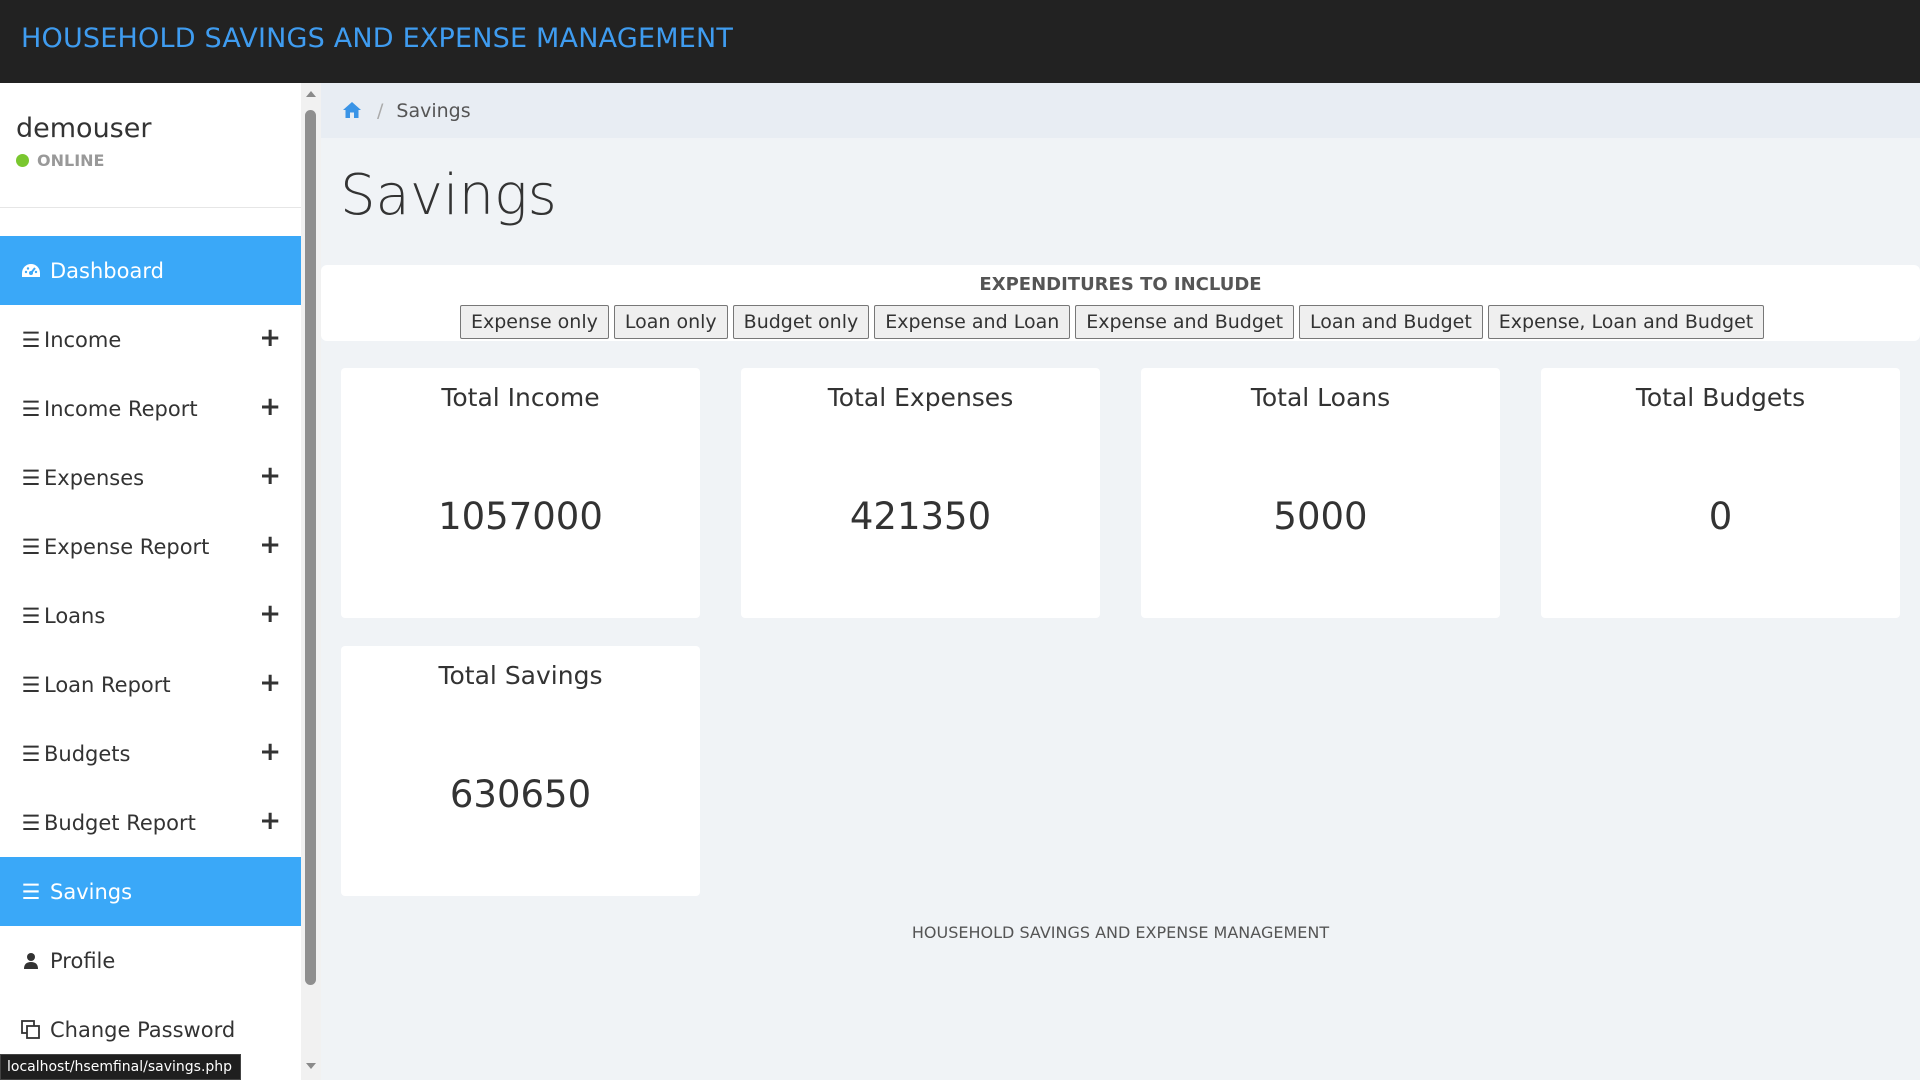  Describe the element at coordinates (1626, 322) in the screenshot. I see `filter-expense-loan-and-budget-button: Expense, Loan and Budget` at that location.